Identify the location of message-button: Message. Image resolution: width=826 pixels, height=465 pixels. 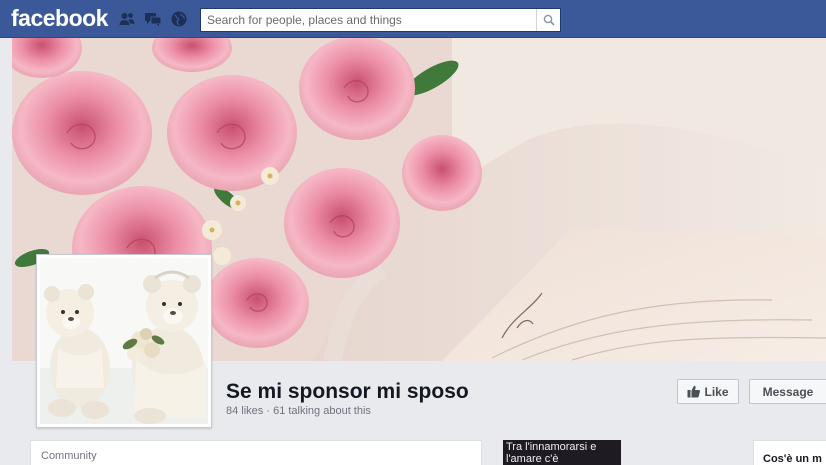
(787, 391).